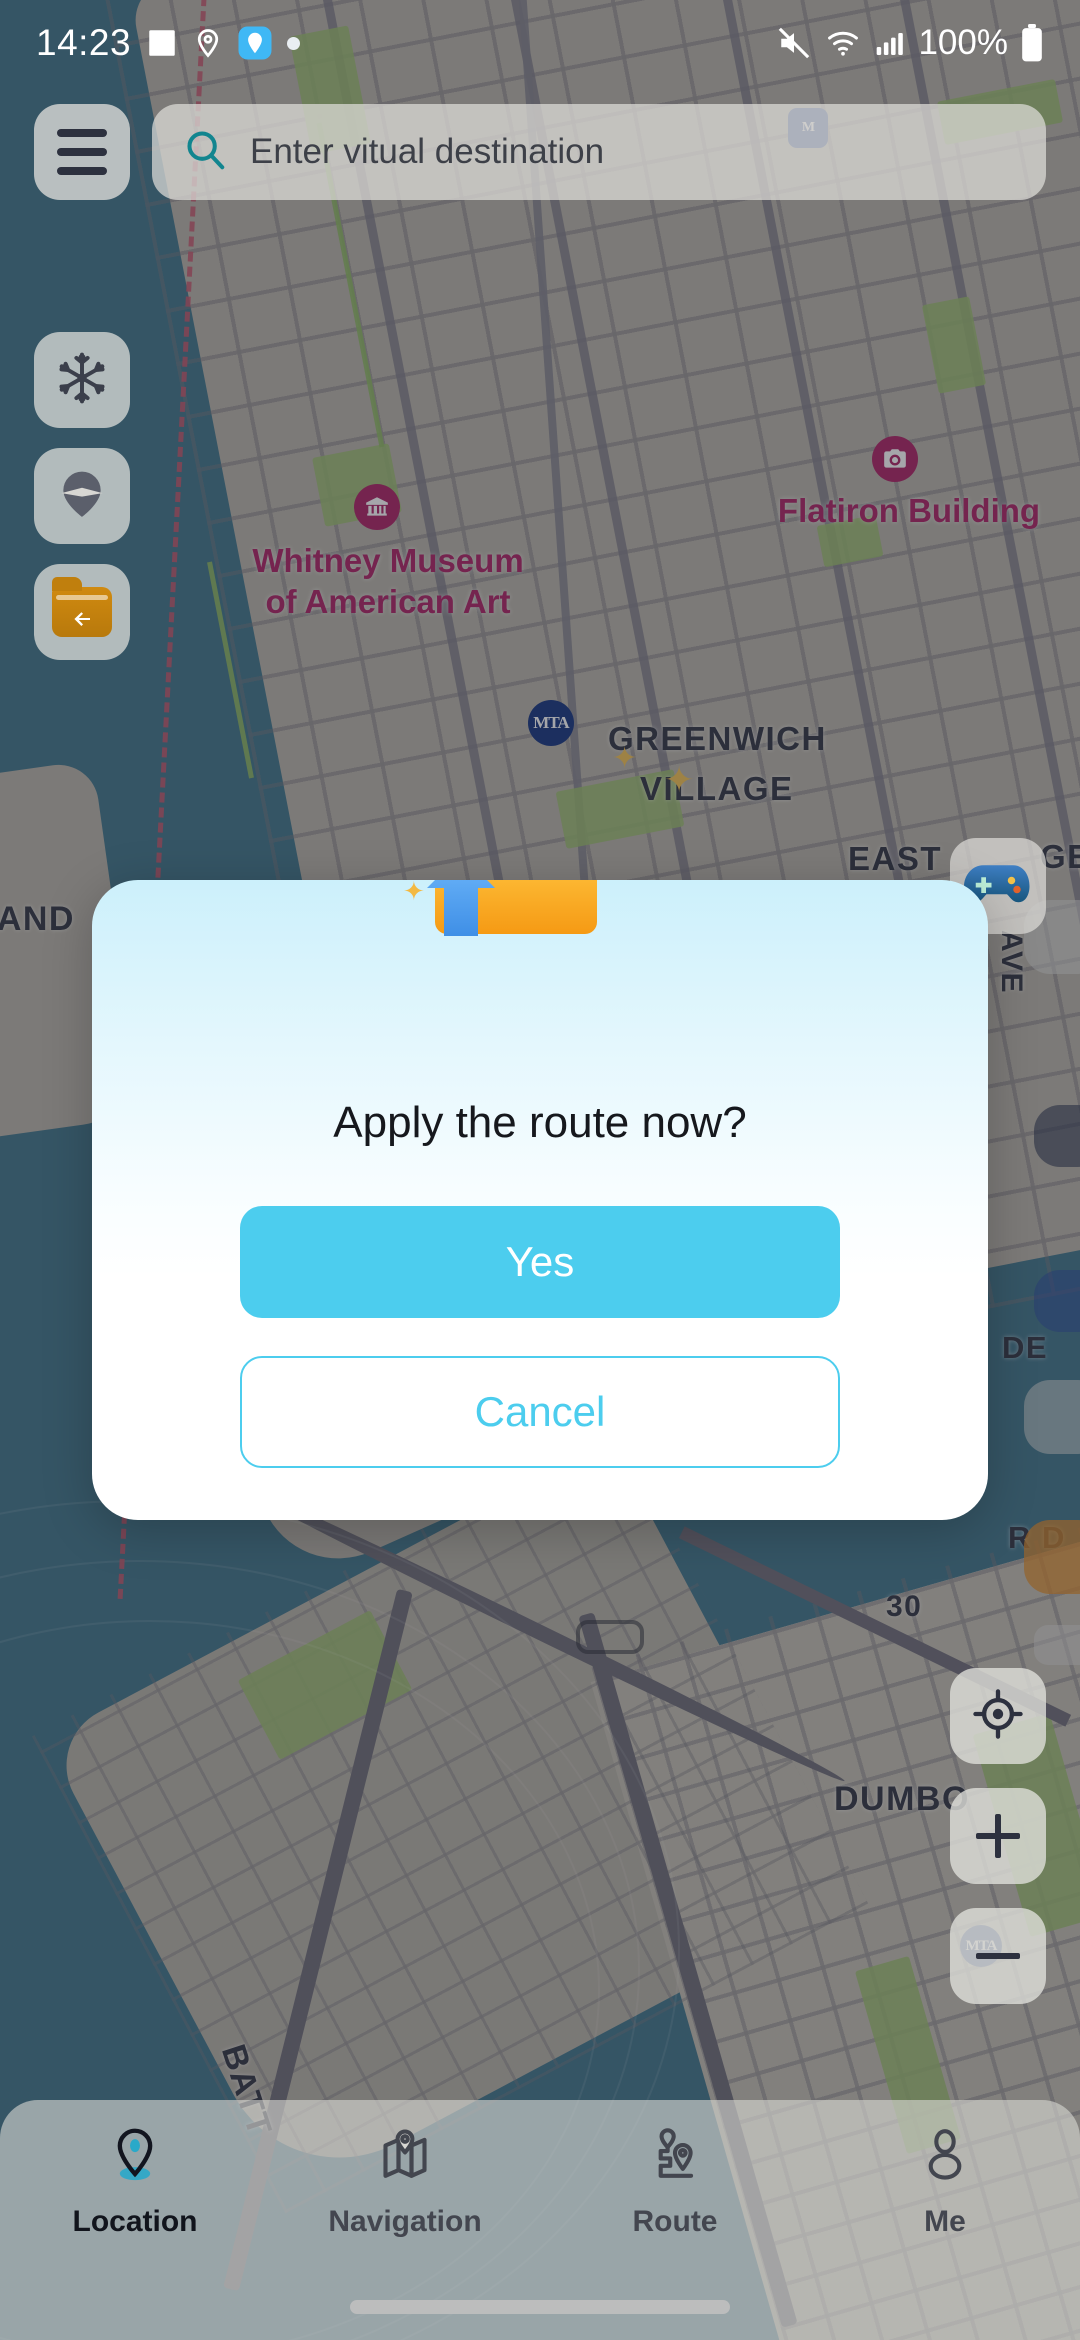  I want to click on search-placeholder: Enter vitual destination, so click(427, 151).